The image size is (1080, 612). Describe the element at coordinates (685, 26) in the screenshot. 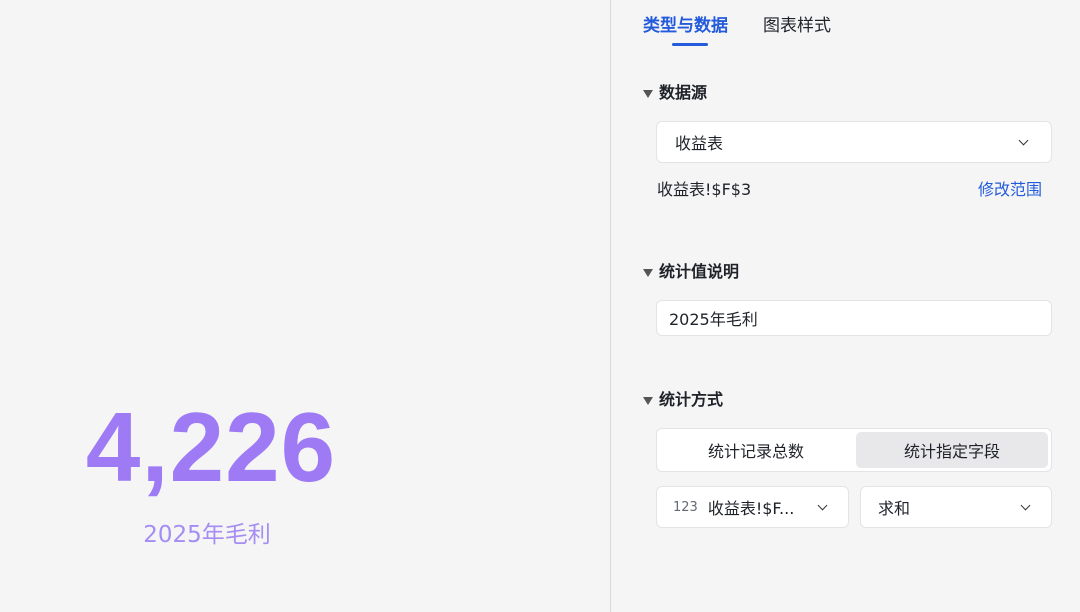

I see `tab-type-and-data: 类型与数据` at that location.